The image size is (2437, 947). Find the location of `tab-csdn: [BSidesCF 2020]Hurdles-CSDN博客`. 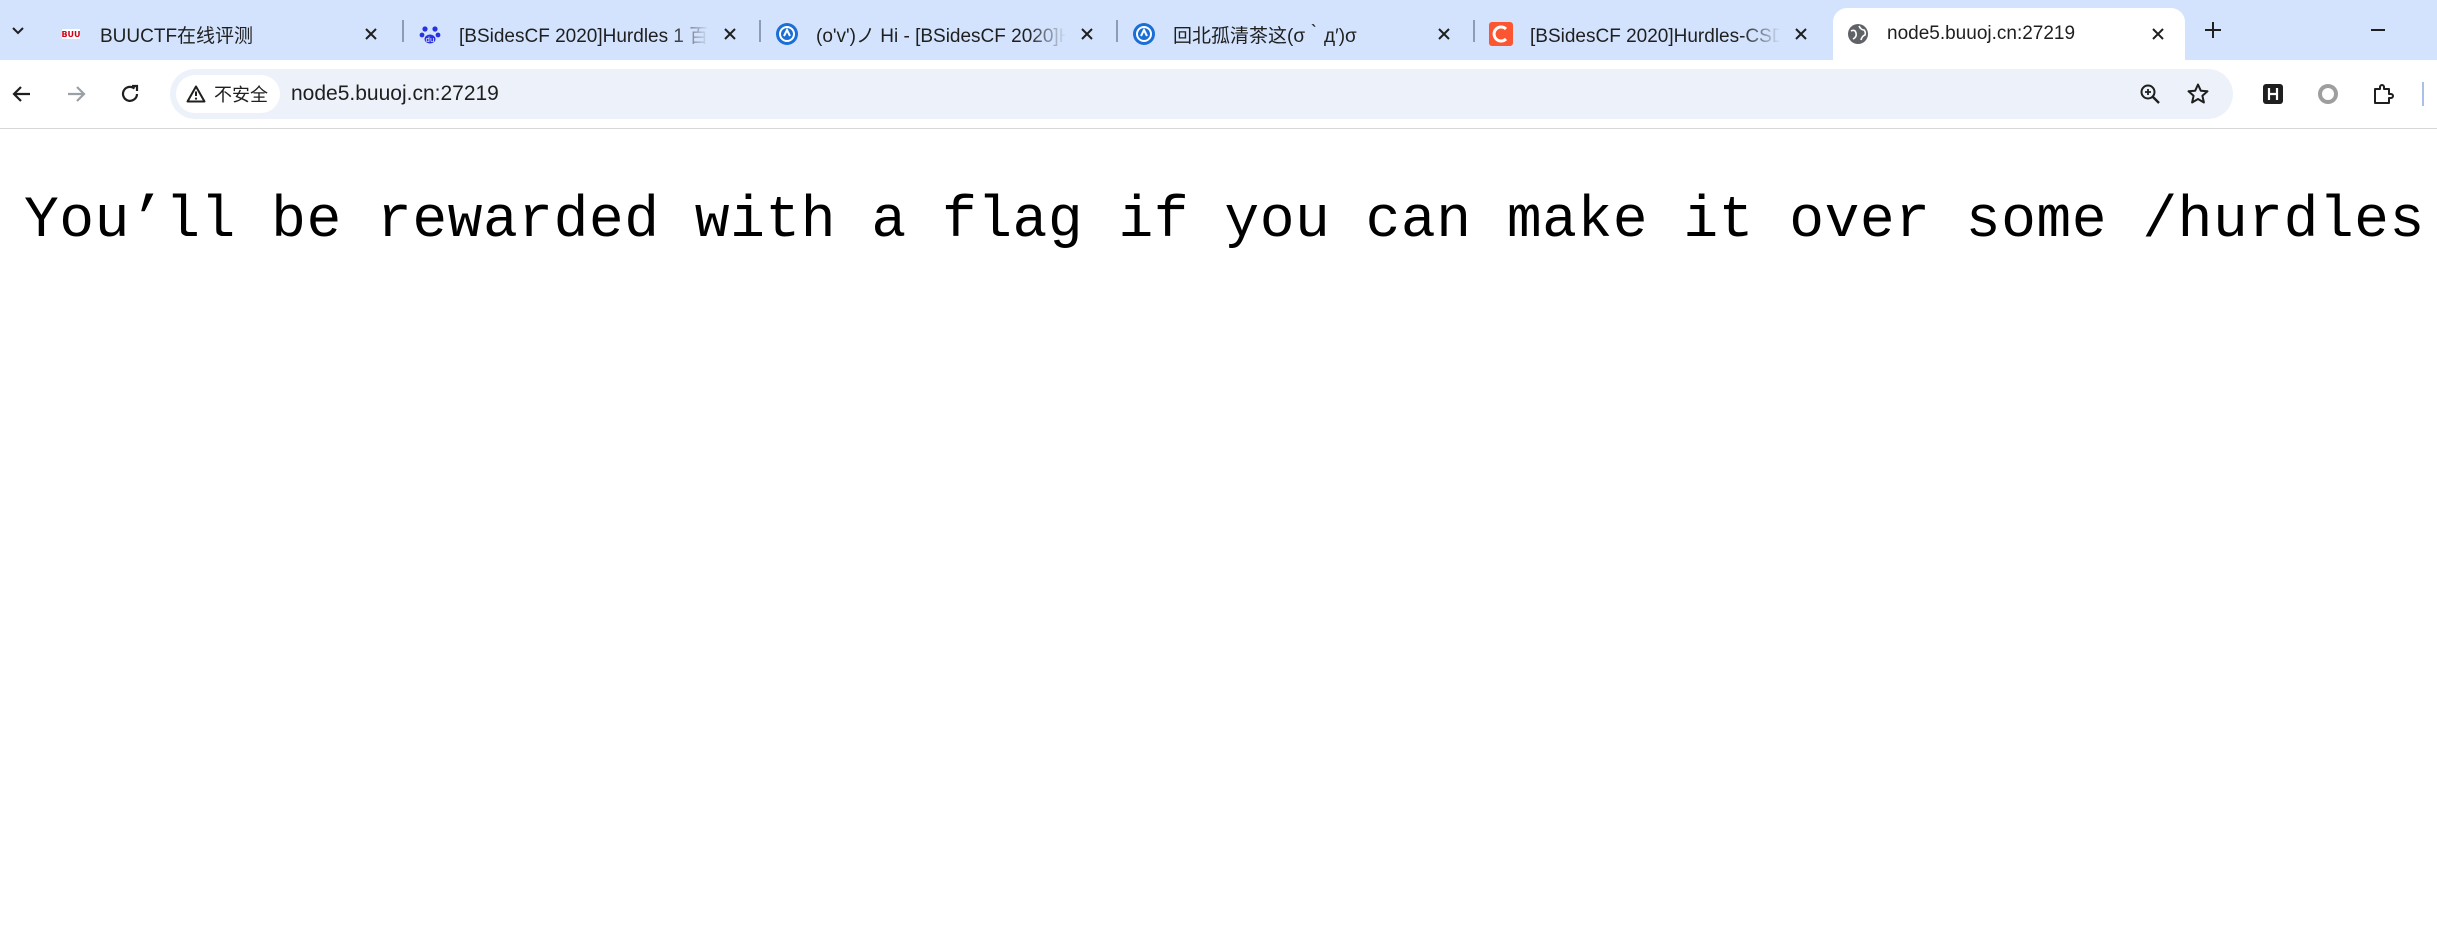

tab-csdn: [BSidesCF 2020]Hurdles-CSDN博客 is located at coordinates (1652, 34).